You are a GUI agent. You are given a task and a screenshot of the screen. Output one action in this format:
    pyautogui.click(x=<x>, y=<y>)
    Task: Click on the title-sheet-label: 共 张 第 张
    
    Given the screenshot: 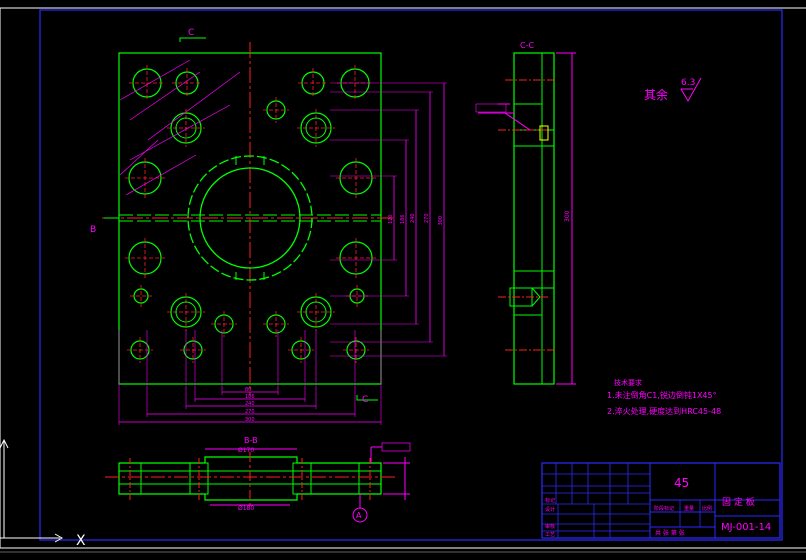 What is the action you would take?
    pyautogui.click(x=670, y=533)
    